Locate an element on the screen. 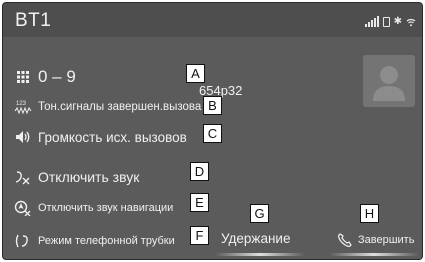 The image size is (425, 262). end-call-button: Завершить is located at coordinates (375, 240).